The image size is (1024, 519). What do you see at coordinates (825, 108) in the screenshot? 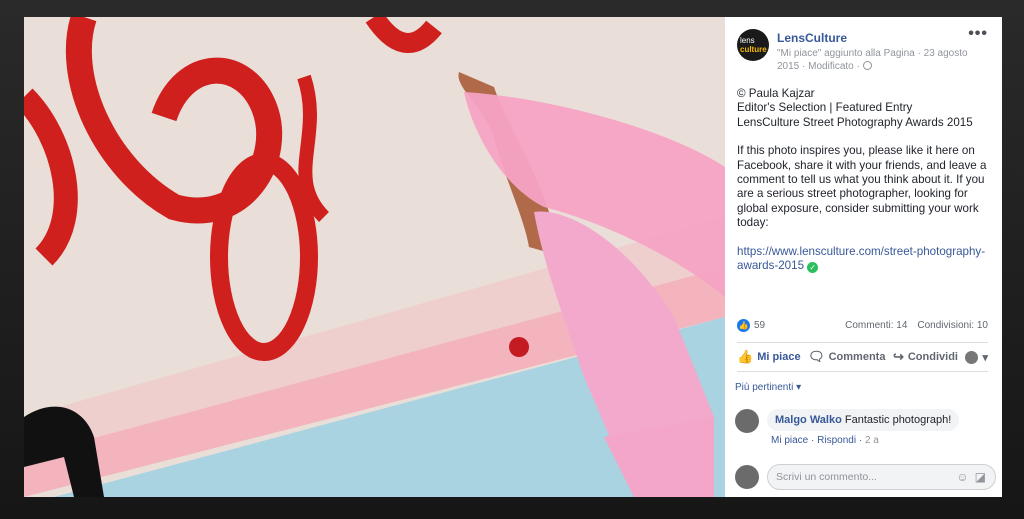
I see `selection-text: Editor's Selection | Featured Entry` at bounding box center [825, 108].